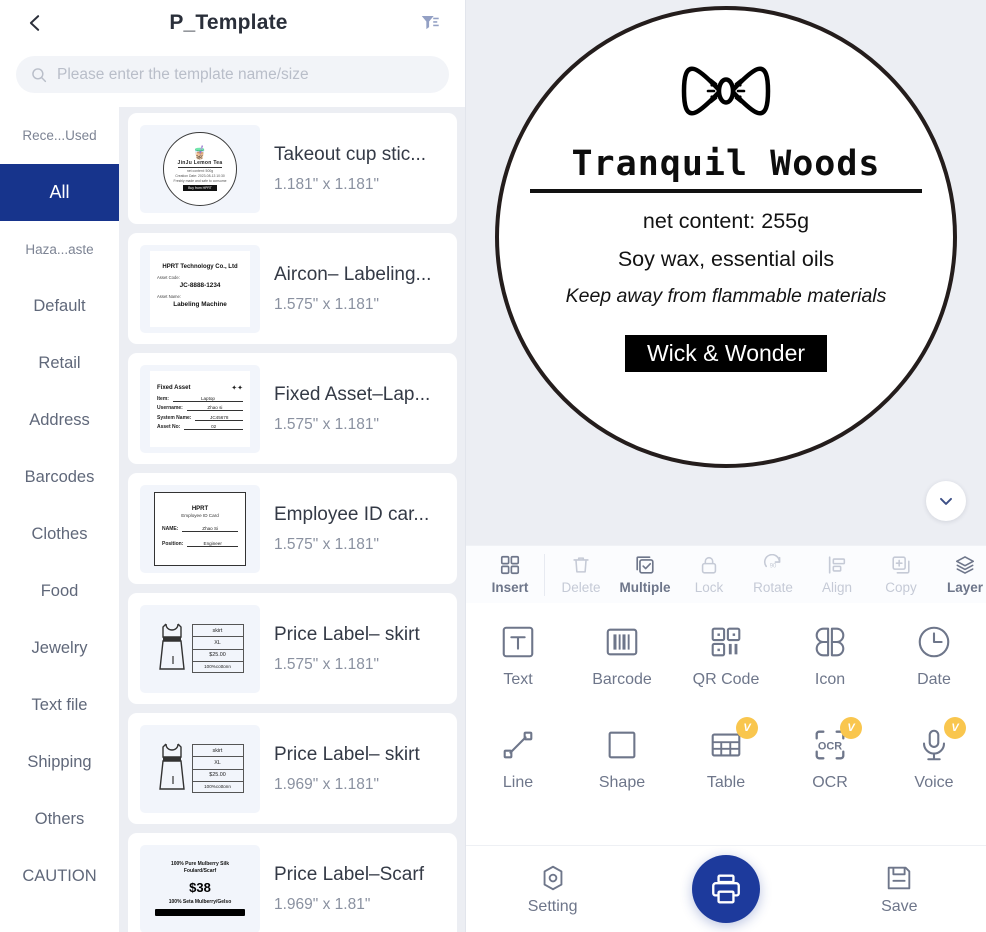 The height and width of the screenshot is (932, 986). I want to click on save-label: Save, so click(899, 906).